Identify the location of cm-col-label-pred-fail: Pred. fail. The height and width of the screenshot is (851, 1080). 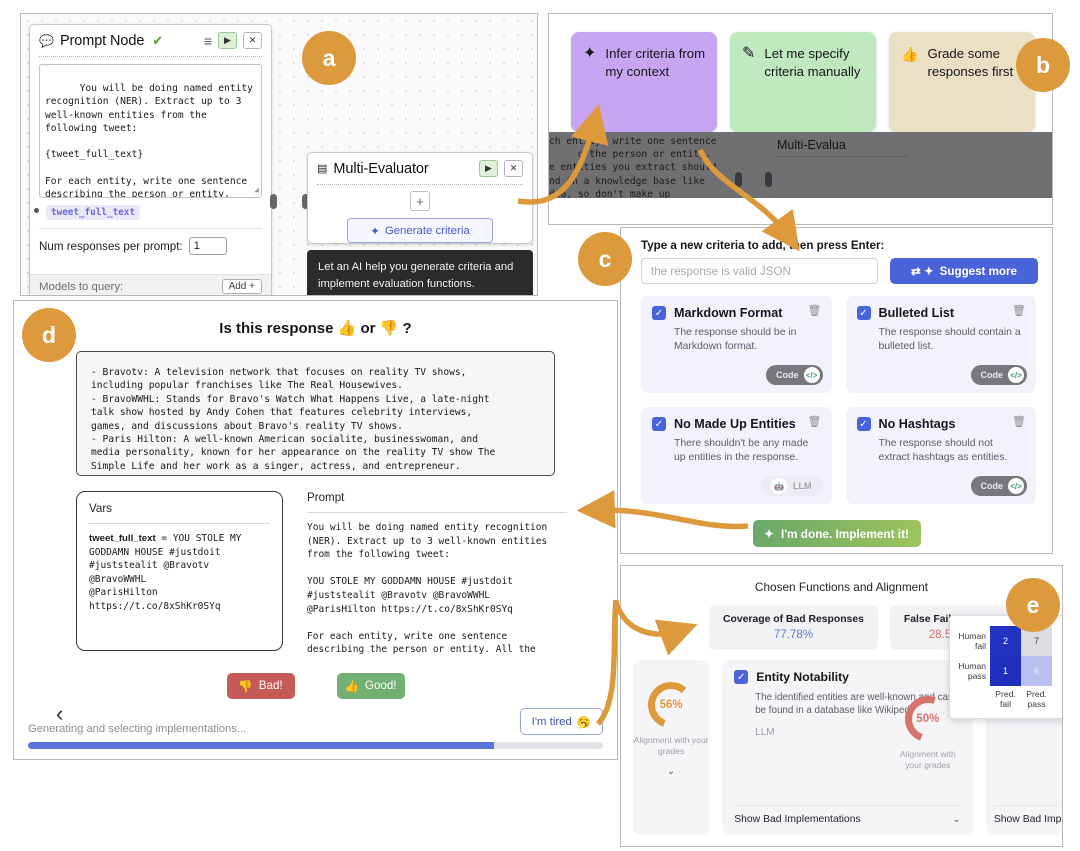
(1005, 699).